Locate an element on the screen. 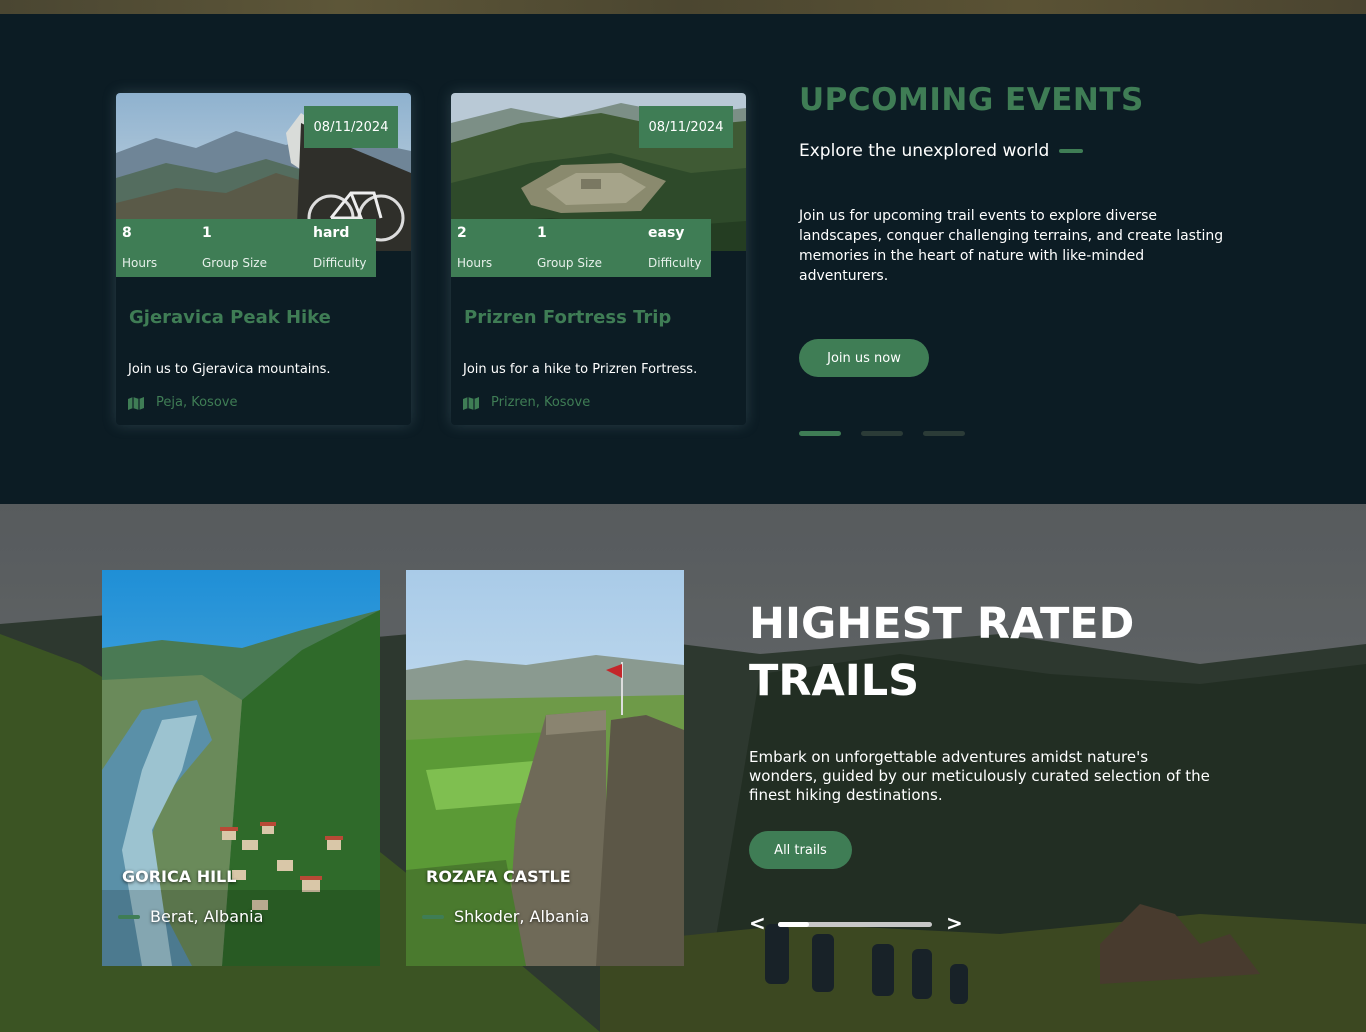 The width and height of the screenshot is (1366, 1032). event-title: Gjeravica Peak Hike is located at coordinates (230, 317).